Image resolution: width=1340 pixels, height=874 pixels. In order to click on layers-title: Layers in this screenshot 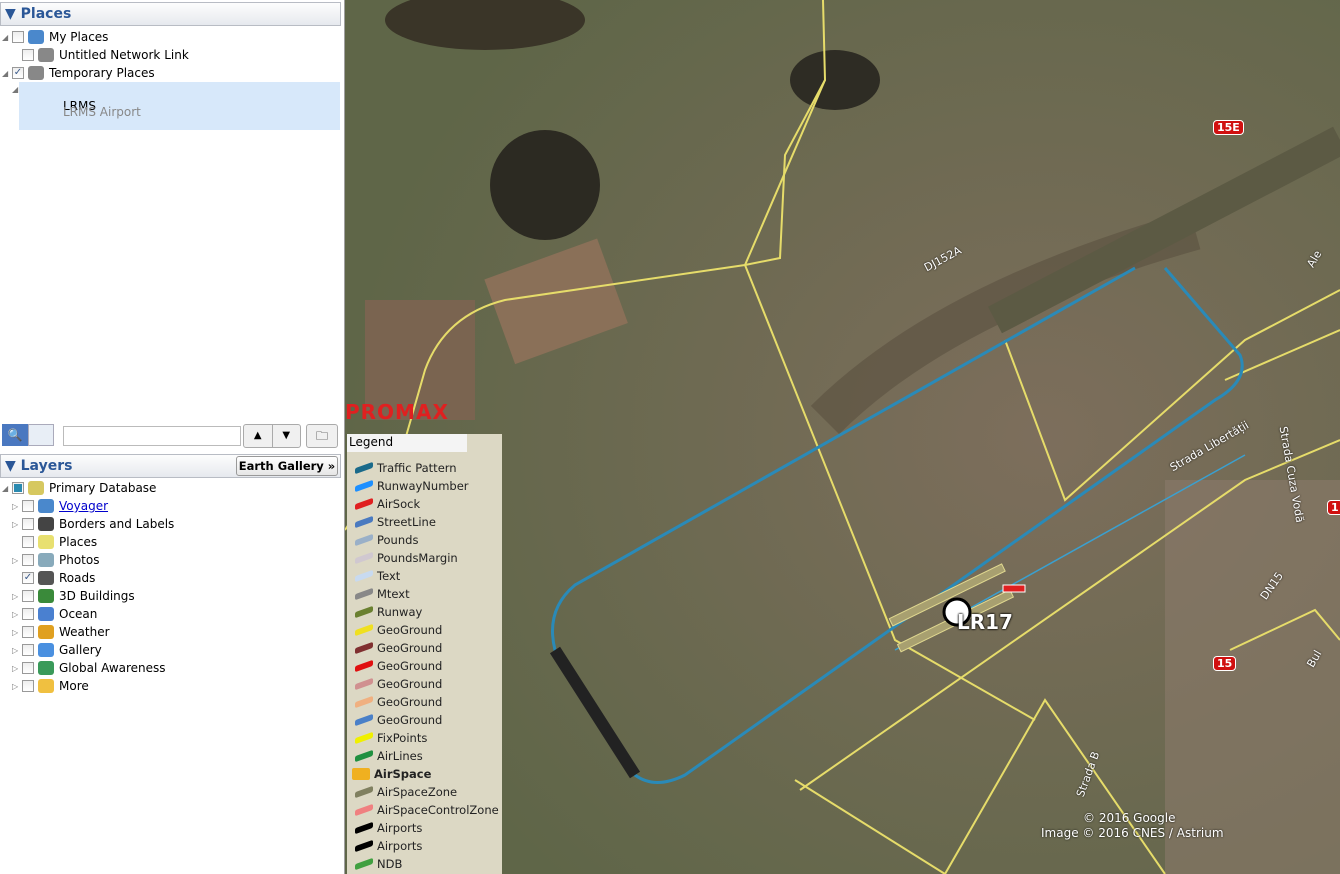, I will do `click(46, 466)`.